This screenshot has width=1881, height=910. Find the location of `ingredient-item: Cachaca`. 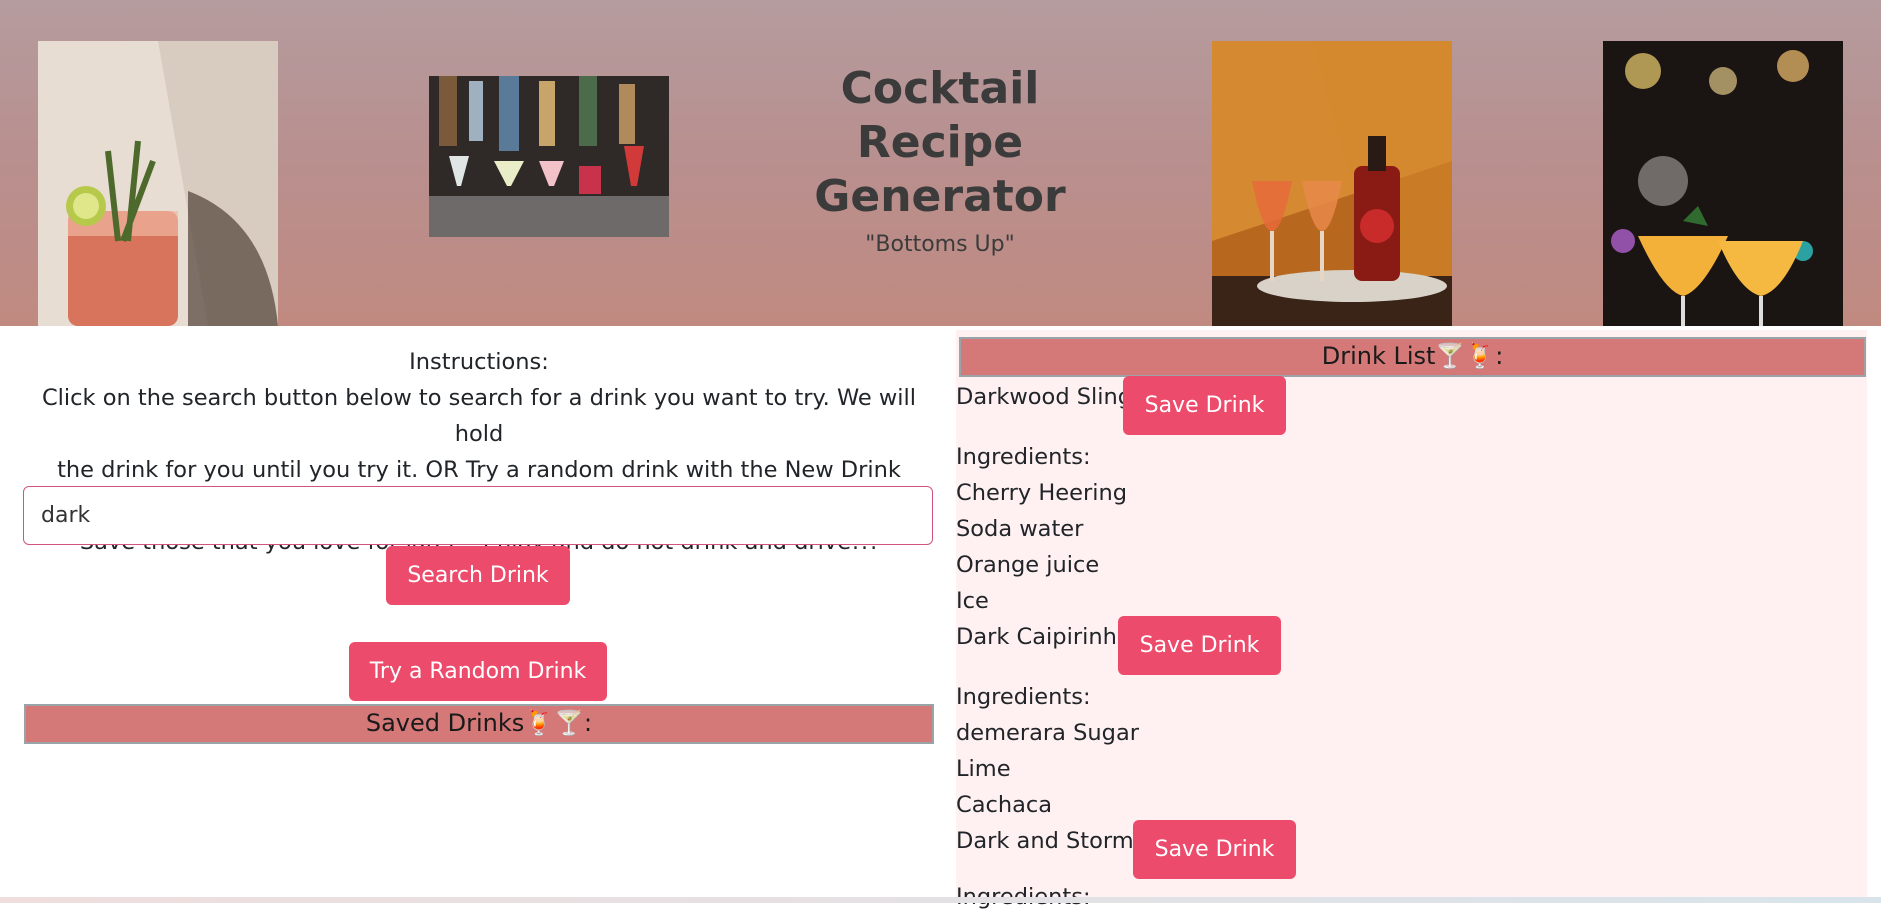

ingredient-item: Cachaca is located at coordinates (1004, 805).